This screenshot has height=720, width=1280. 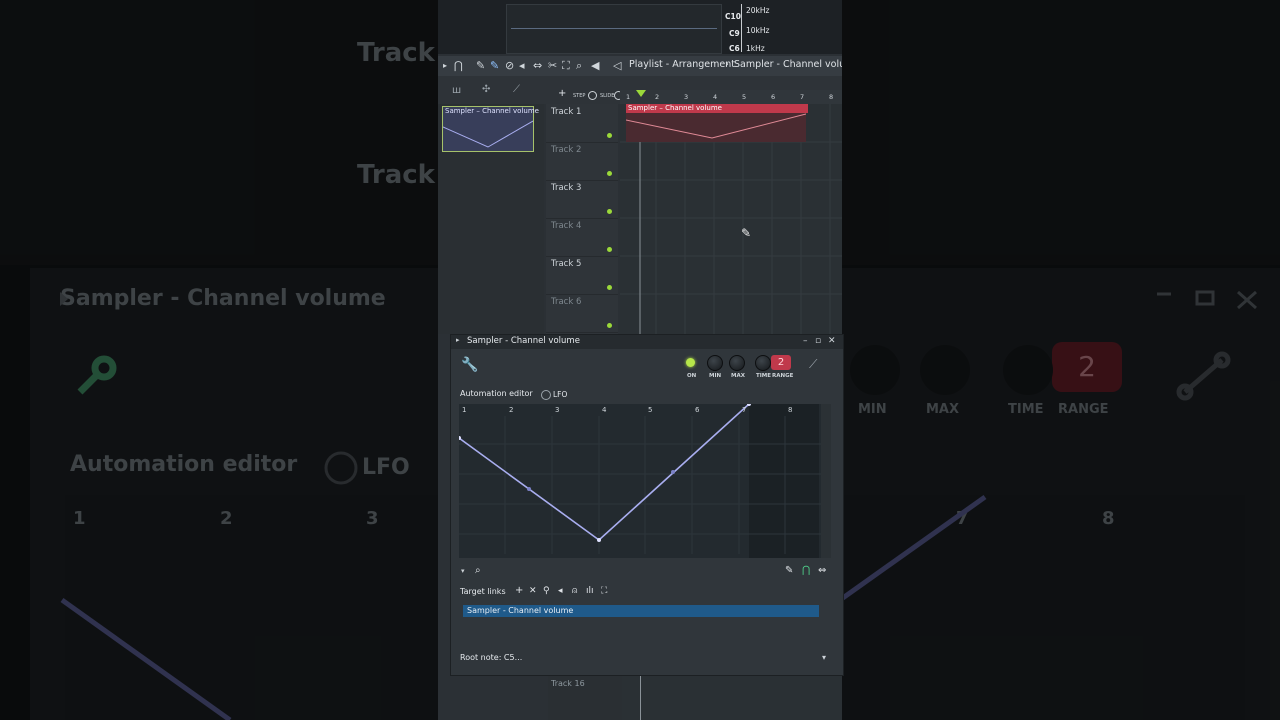 What do you see at coordinates (574, 591) in the screenshot?
I see `link-bell-icon: ⍝` at bounding box center [574, 591].